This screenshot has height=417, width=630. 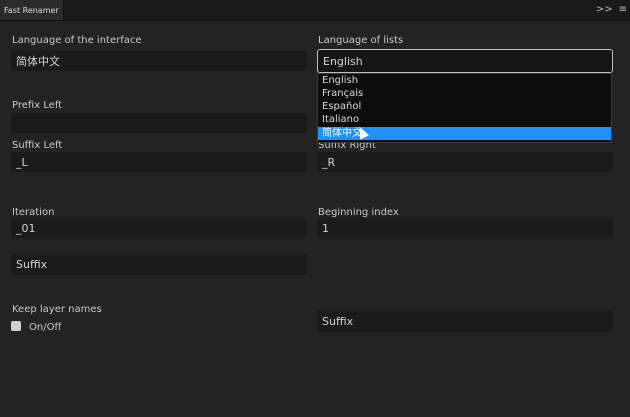 I want to click on prefix-left-input, so click(x=159, y=123).